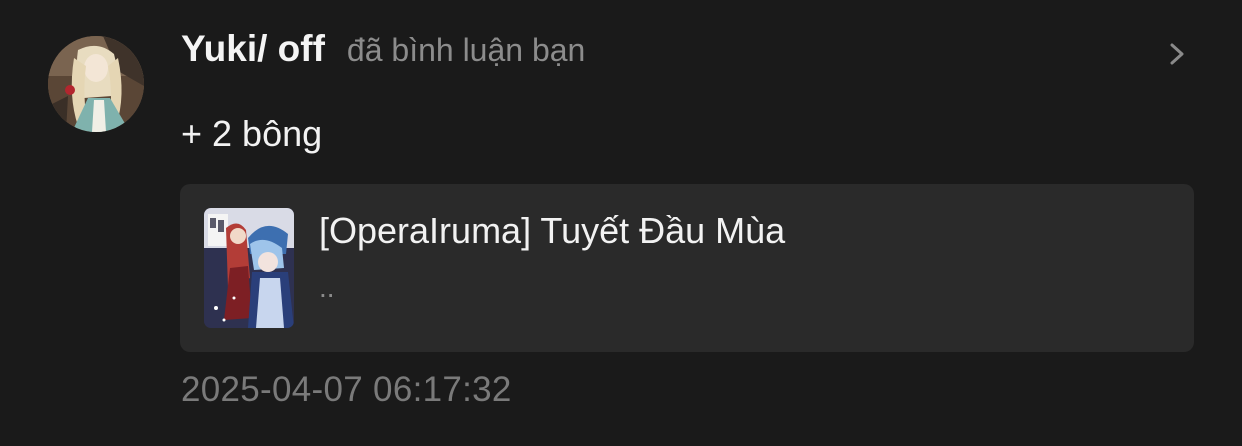  I want to click on avatar-image, so click(96, 84).